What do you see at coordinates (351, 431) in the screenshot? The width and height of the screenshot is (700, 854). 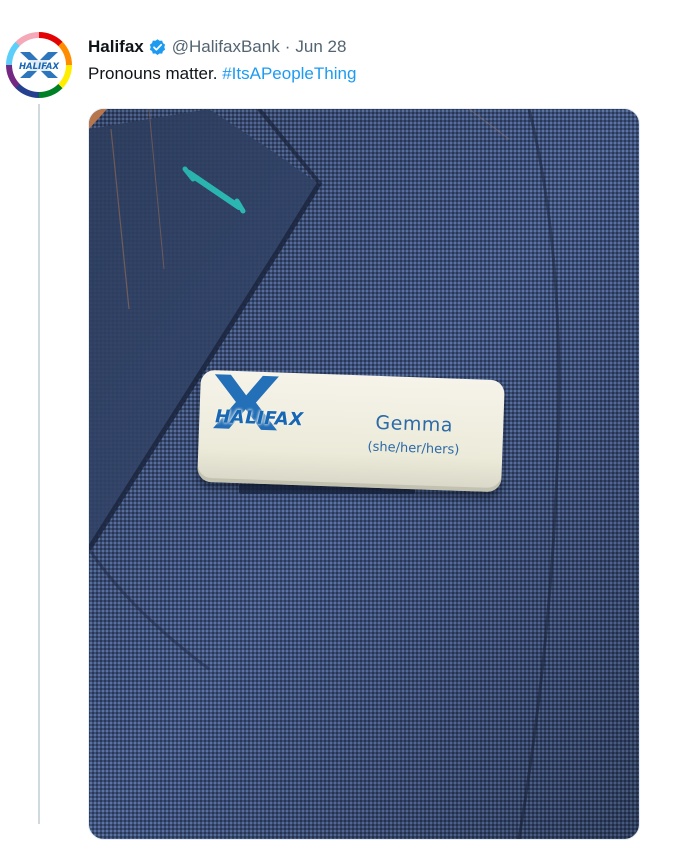 I see `name-badge: HALIFAX Gemma (she/her/hers)` at bounding box center [351, 431].